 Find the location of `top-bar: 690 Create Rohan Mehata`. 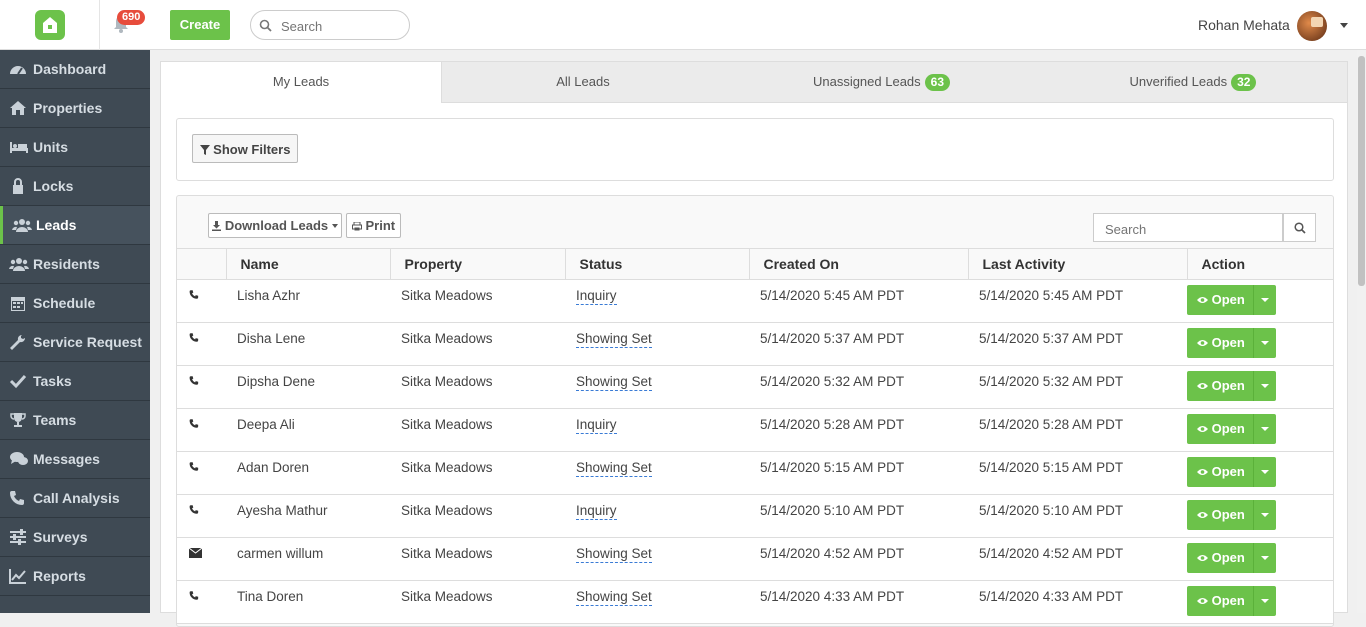

top-bar: 690 Create Rohan Mehata is located at coordinates (683, 25).